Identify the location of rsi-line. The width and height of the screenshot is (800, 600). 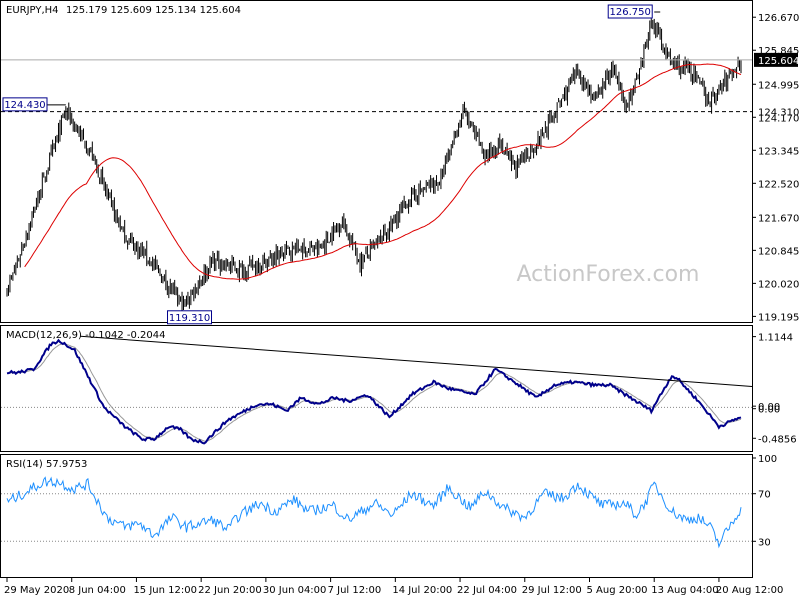
(374, 512).